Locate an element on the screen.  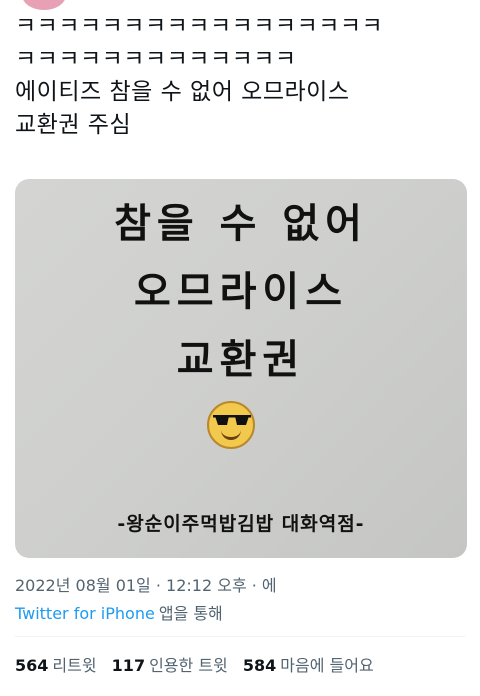
source-suffix: 앱을 통해 is located at coordinates (190, 613).